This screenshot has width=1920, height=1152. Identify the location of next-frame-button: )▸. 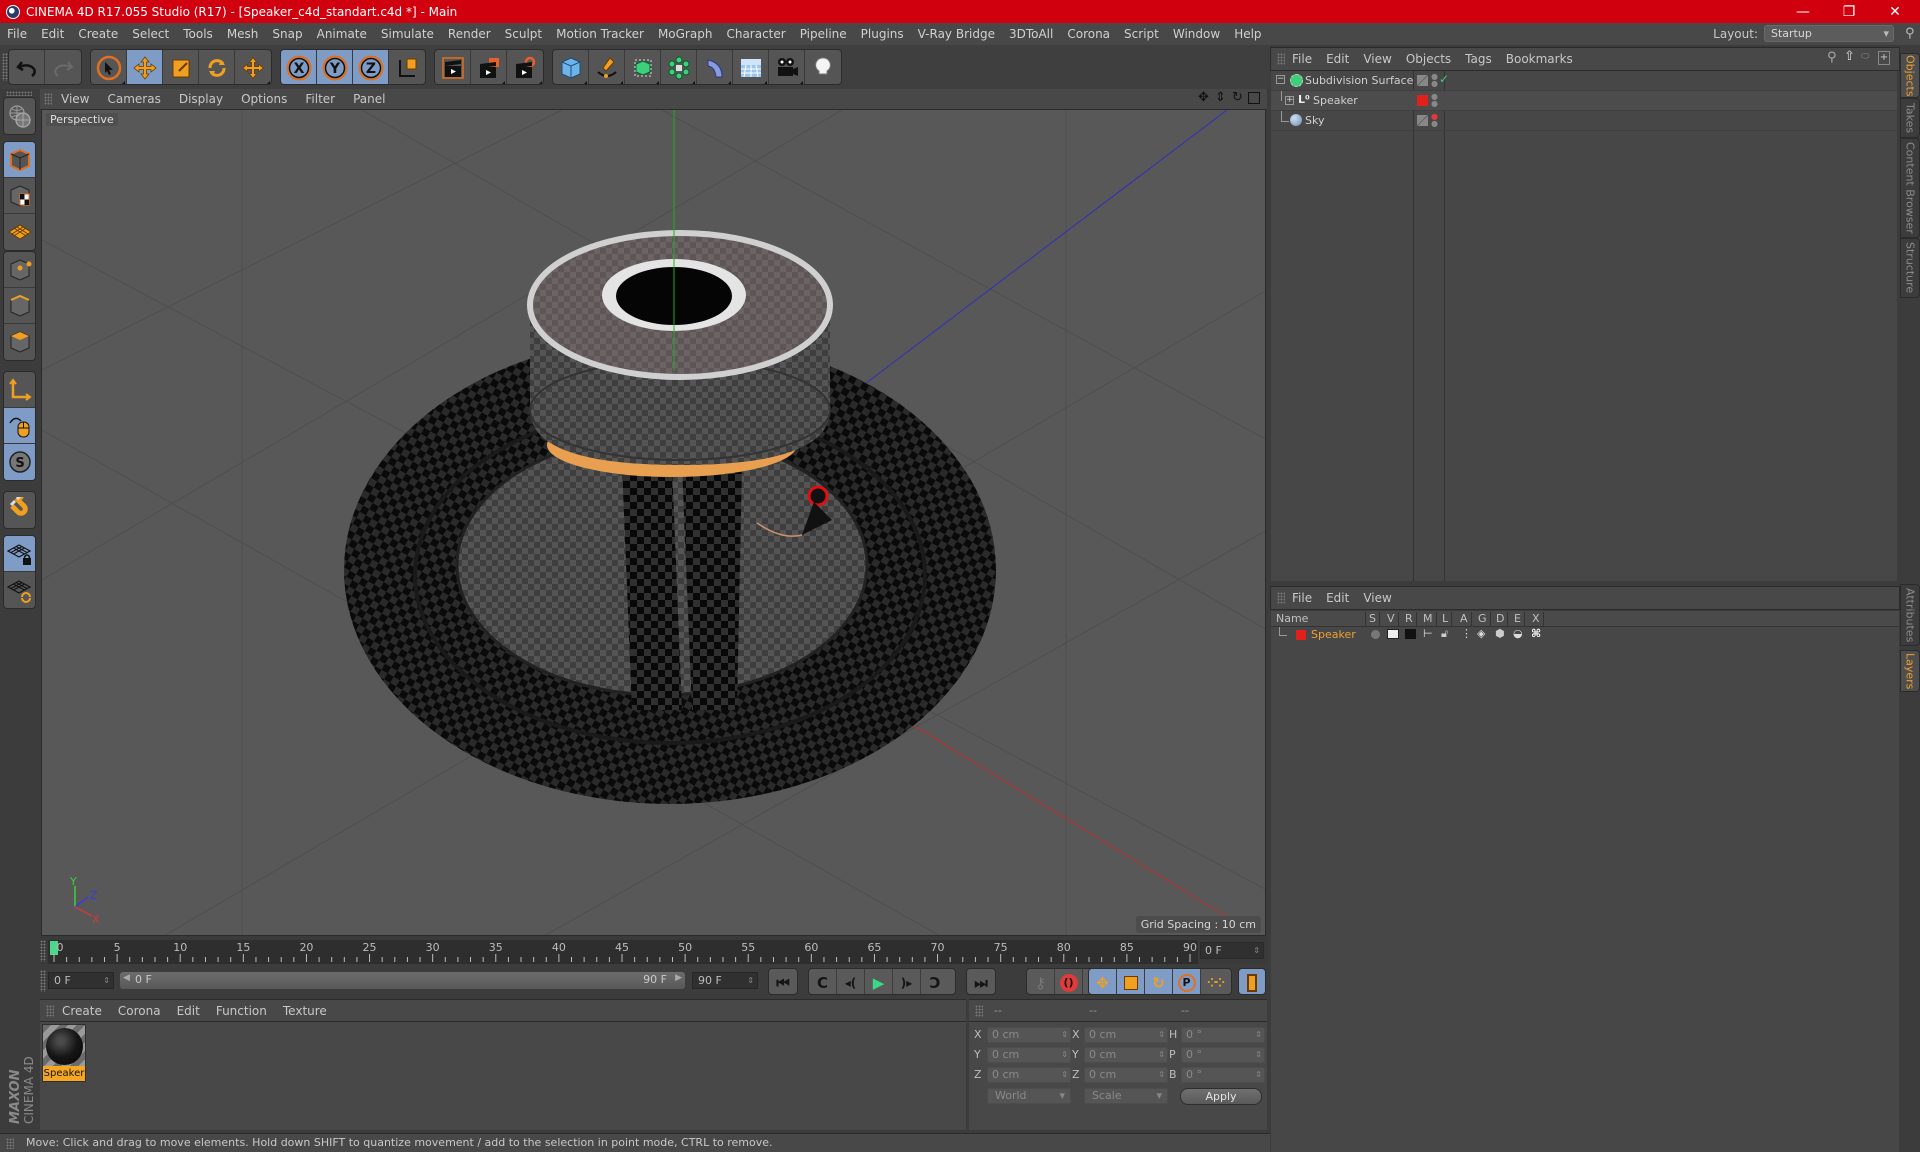
(907, 981).